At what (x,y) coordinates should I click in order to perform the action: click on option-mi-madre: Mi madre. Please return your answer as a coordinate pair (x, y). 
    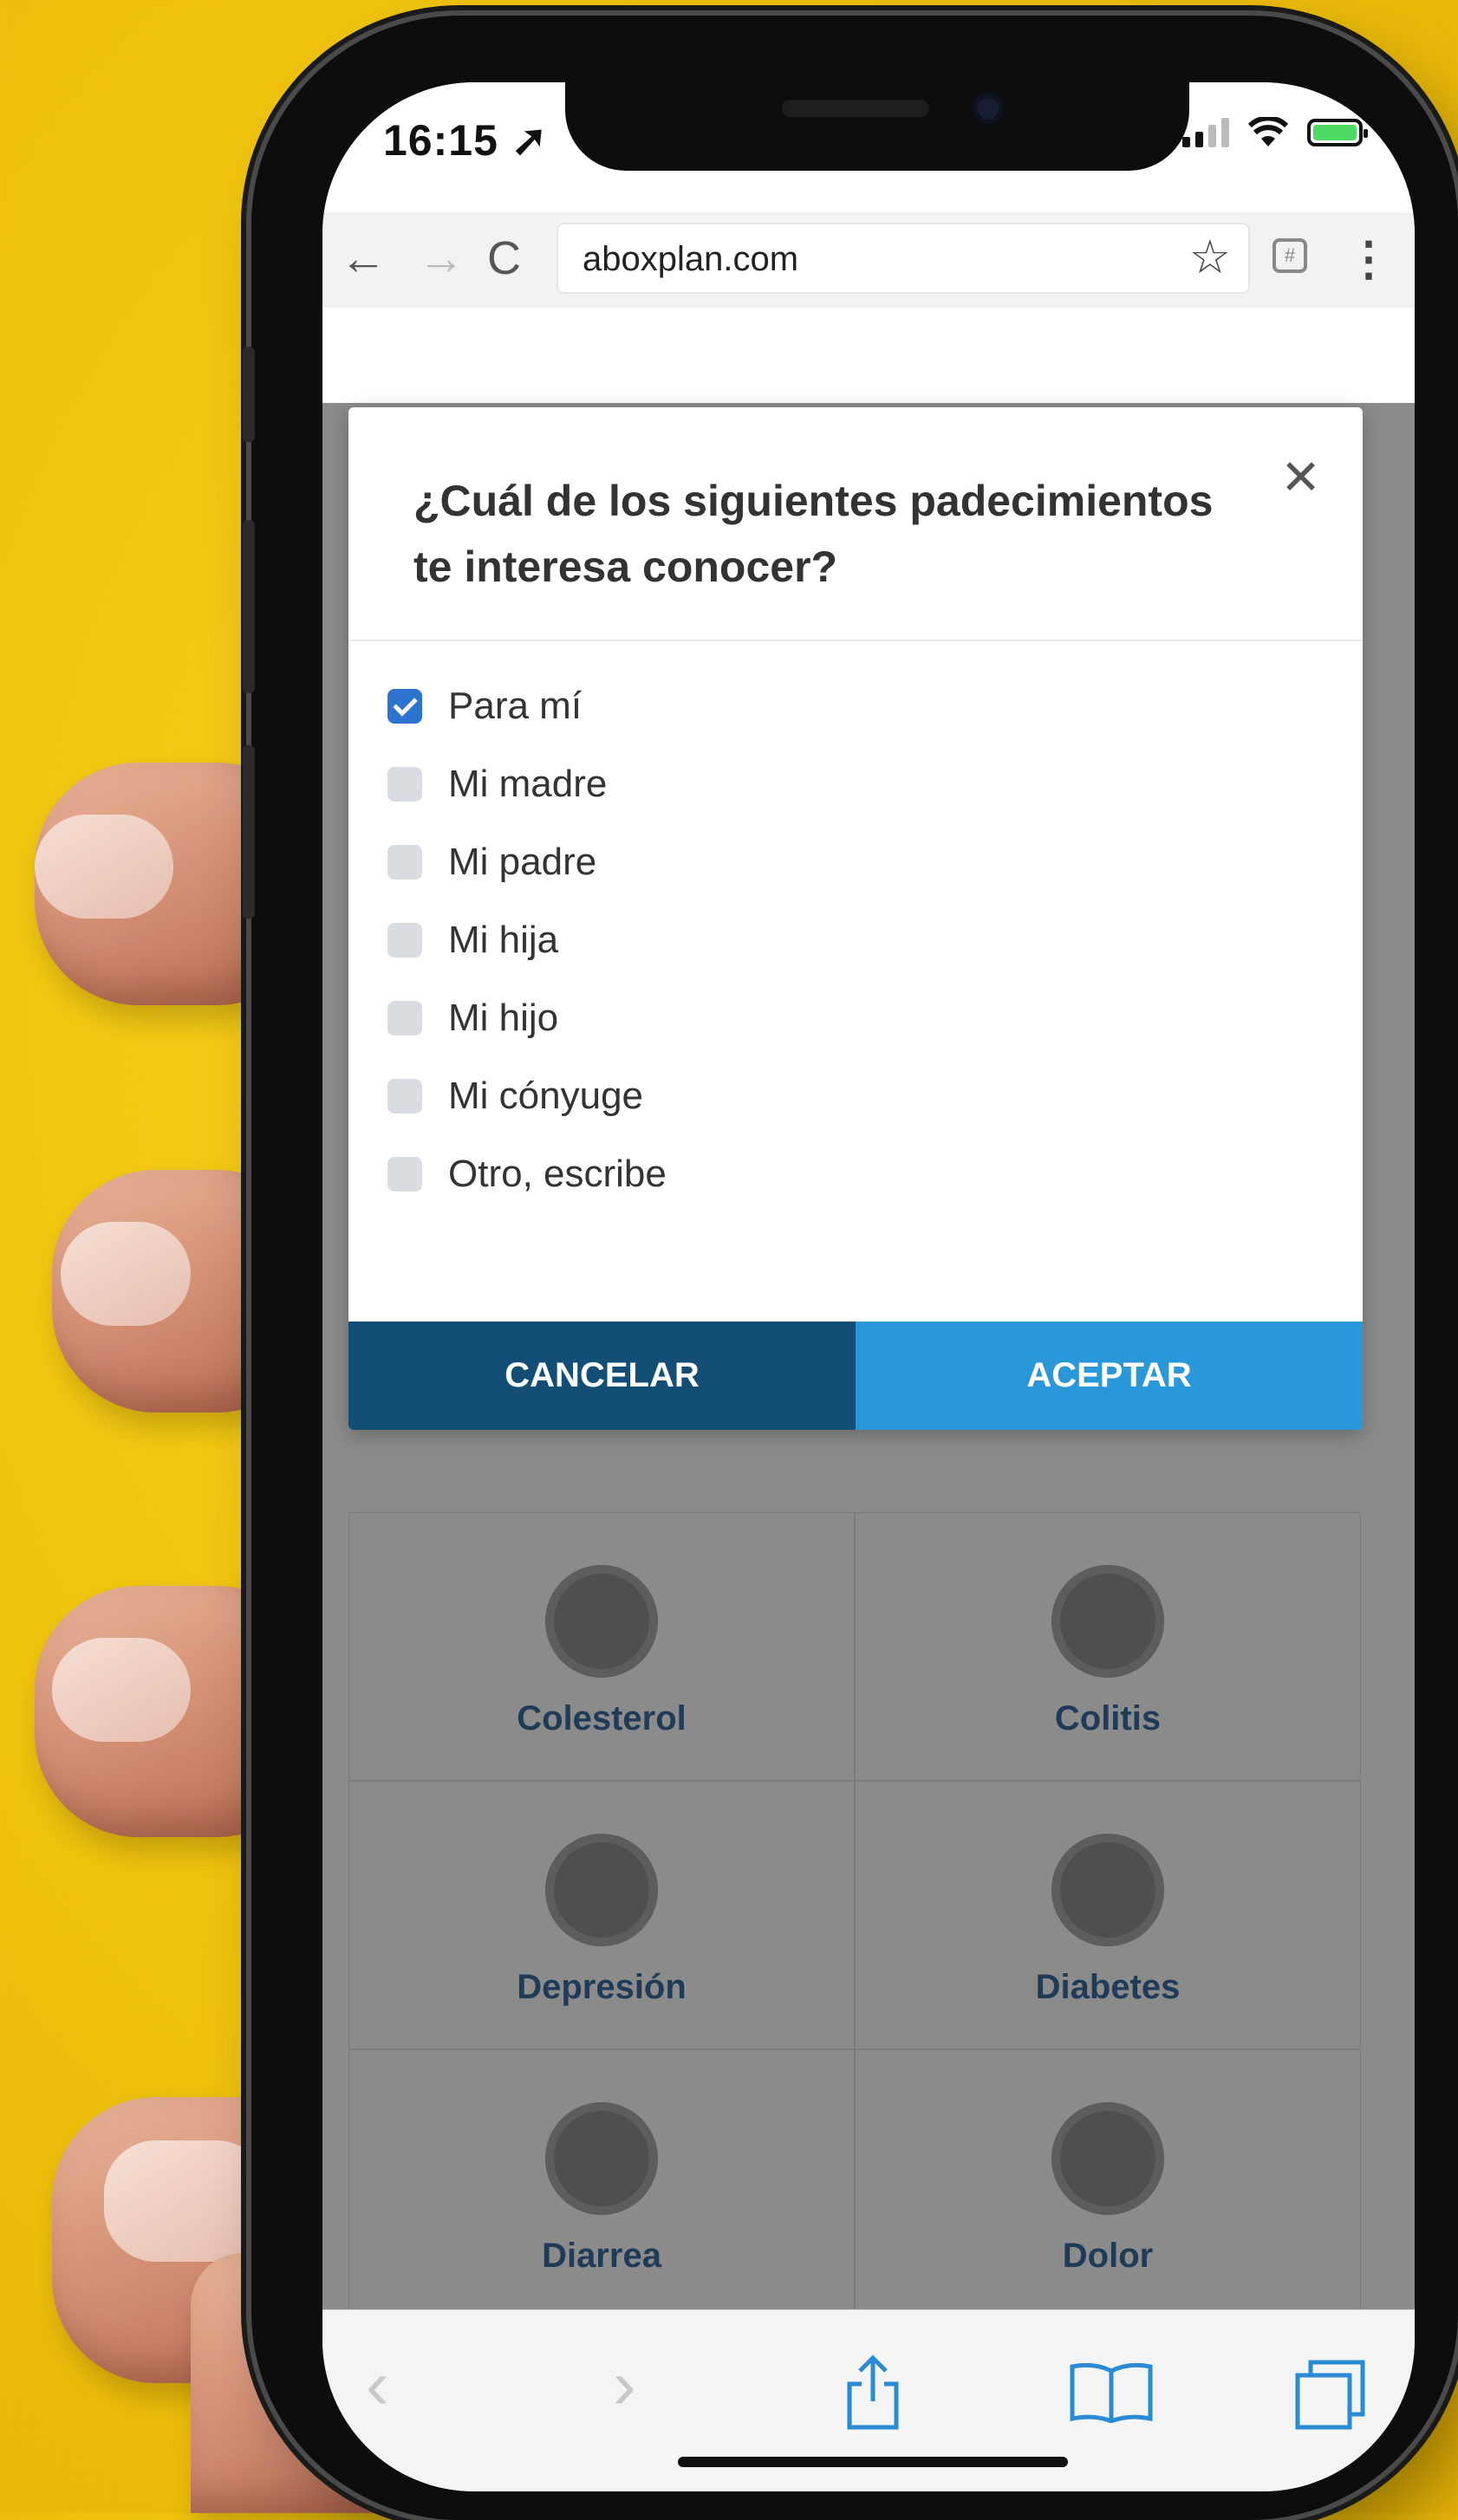
    Looking at the image, I should click on (527, 784).